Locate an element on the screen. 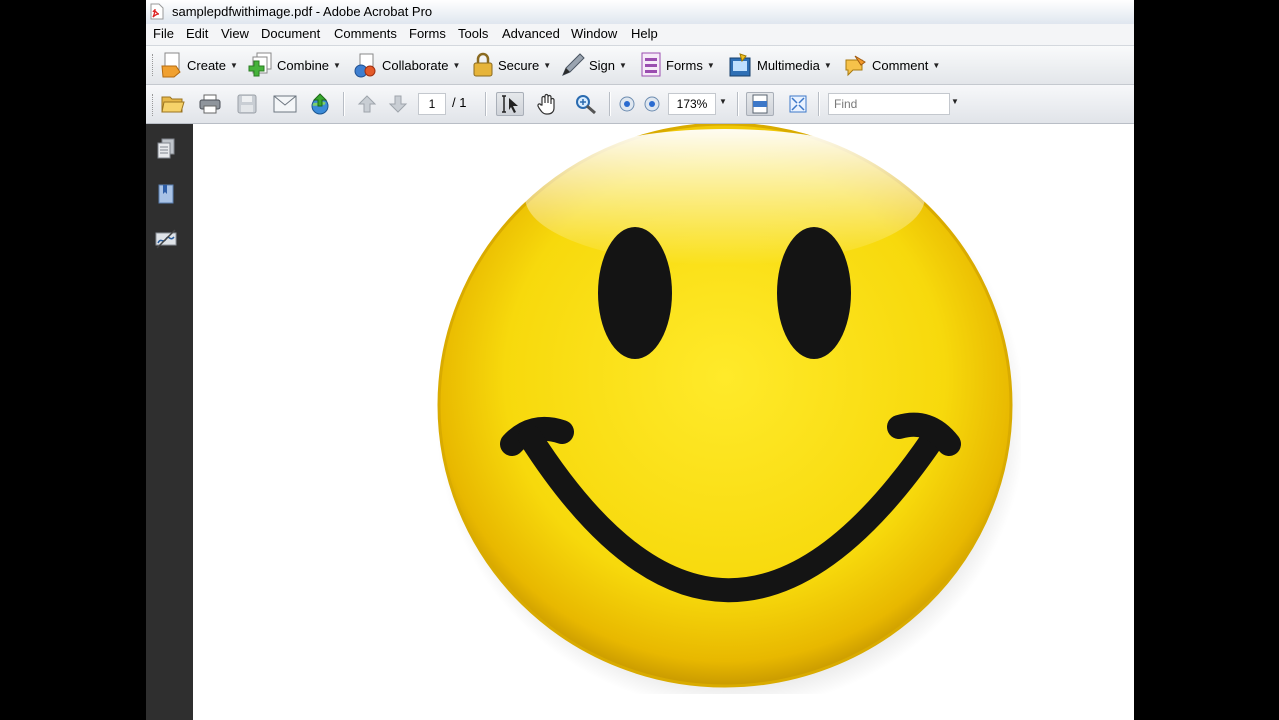 This screenshot has width=1279, height=720. fit-width-button is located at coordinates (760, 104).